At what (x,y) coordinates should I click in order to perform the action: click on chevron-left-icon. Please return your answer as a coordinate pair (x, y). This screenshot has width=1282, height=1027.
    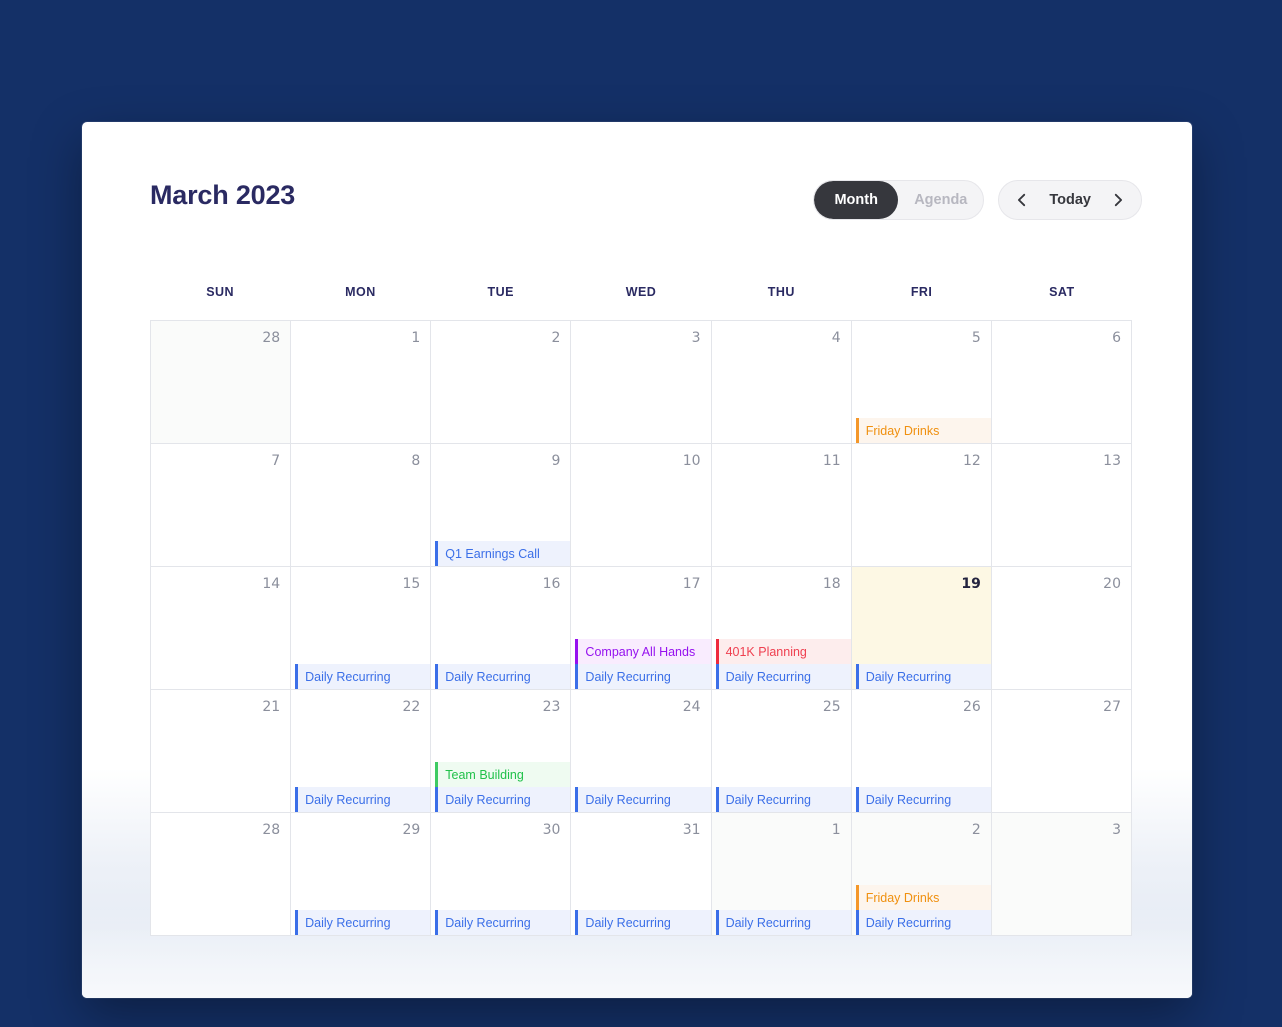
    Looking at the image, I should click on (1022, 200).